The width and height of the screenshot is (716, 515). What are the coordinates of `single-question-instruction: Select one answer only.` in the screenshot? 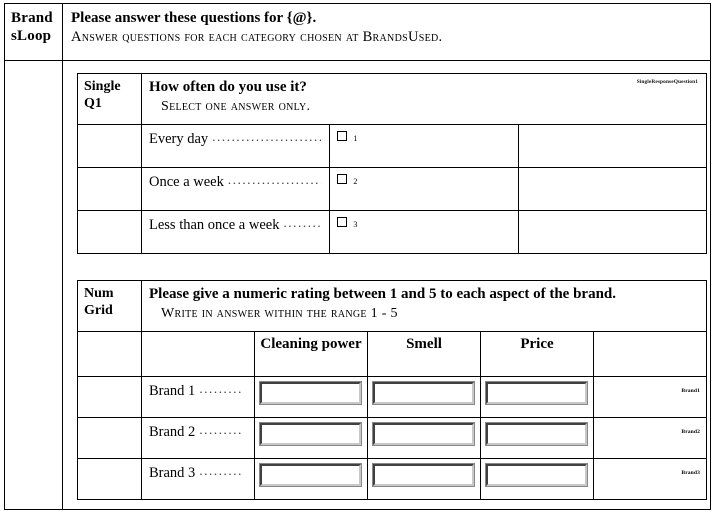 It's located at (236, 106).